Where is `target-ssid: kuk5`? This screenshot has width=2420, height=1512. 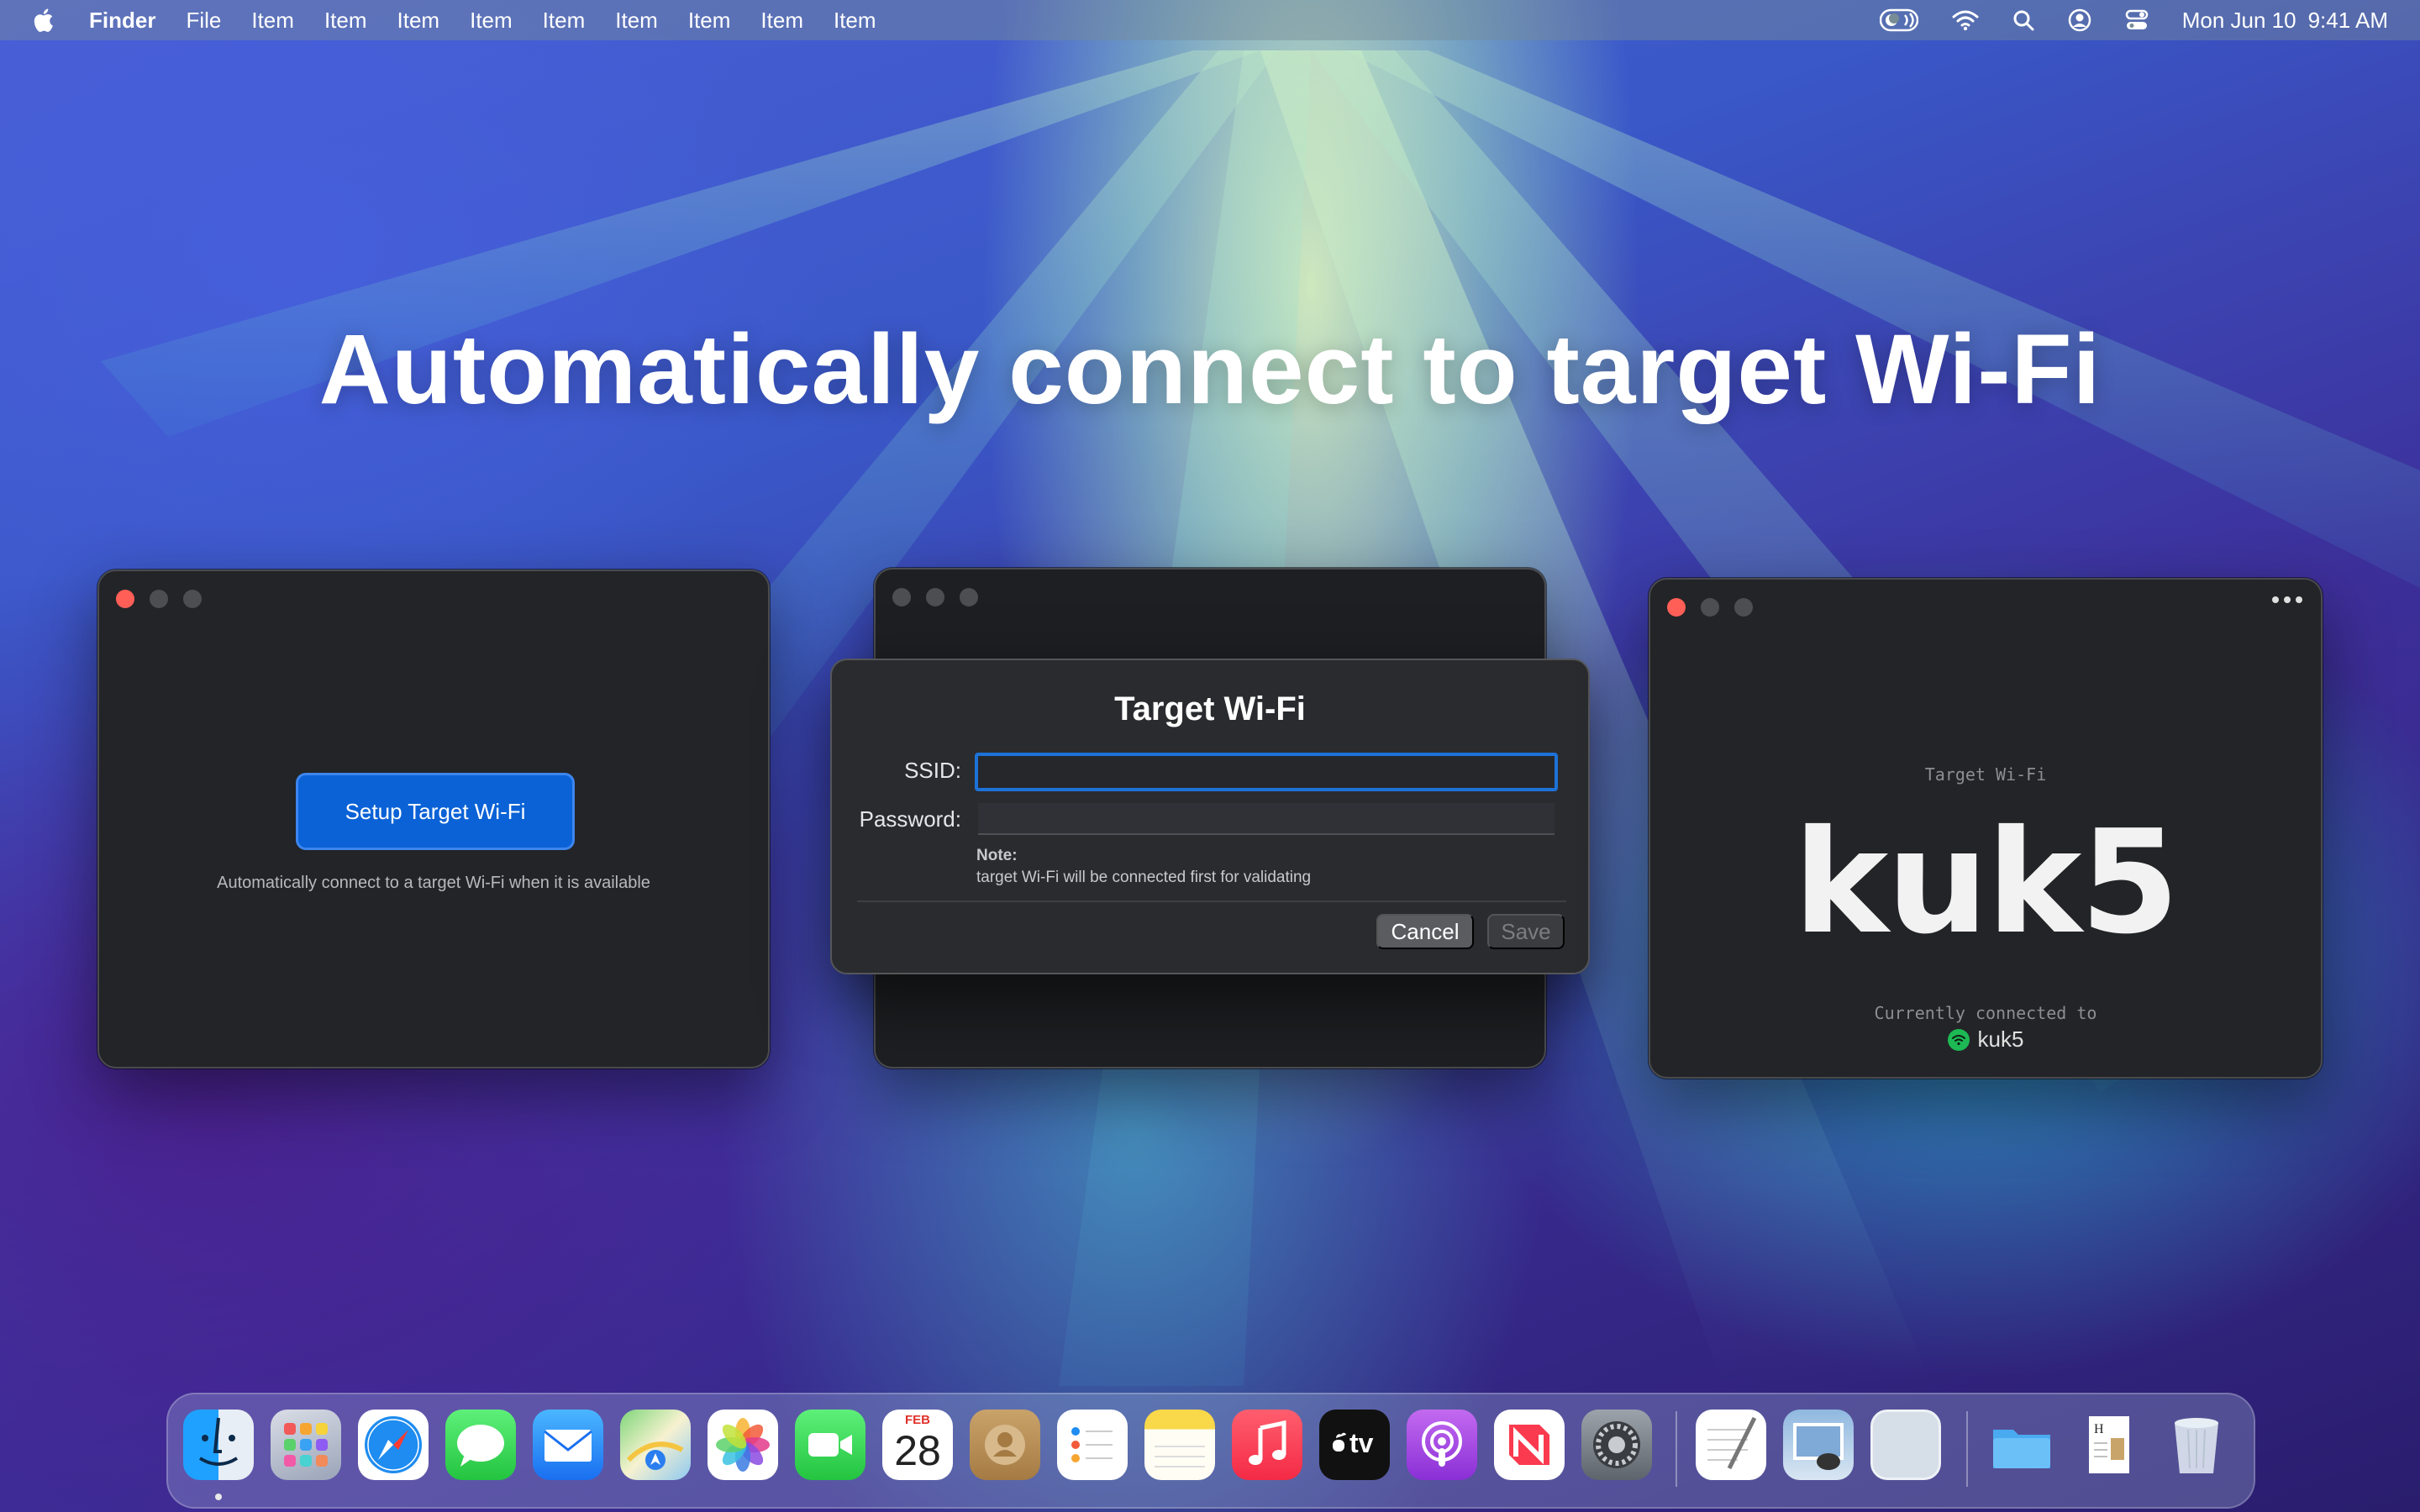
target-ssid: kuk5 is located at coordinates (1986, 883).